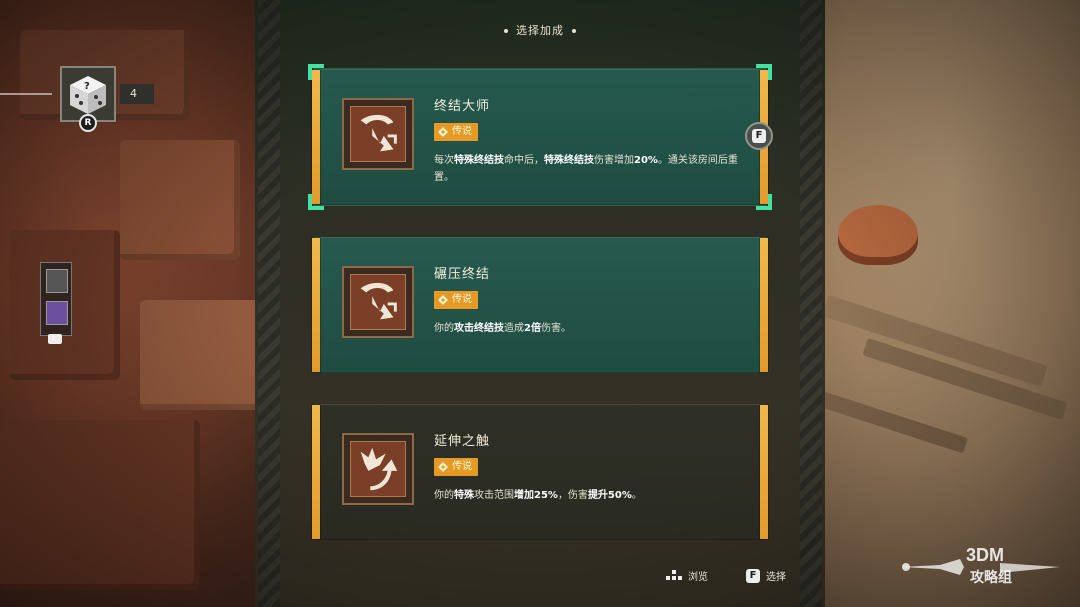 The height and width of the screenshot is (607, 1080). What do you see at coordinates (753, 575) in the screenshot?
I see `select-key-icon: F` at bounding box center [753, 575].